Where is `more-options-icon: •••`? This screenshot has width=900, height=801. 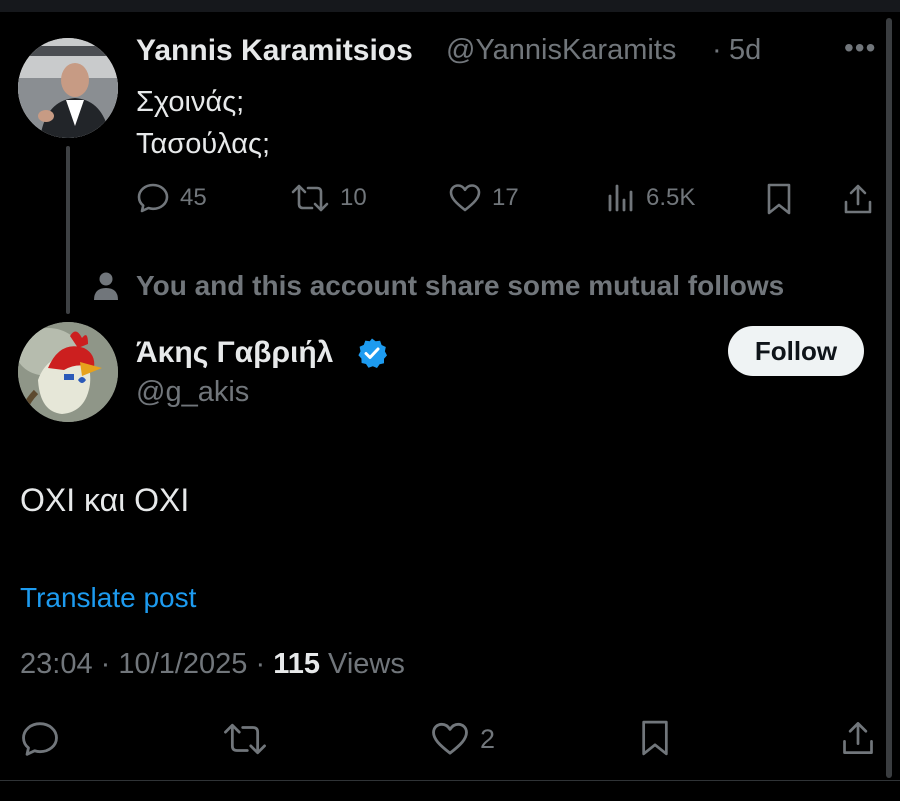 more-options-icon: ••• is located at coordinates (860, 48).